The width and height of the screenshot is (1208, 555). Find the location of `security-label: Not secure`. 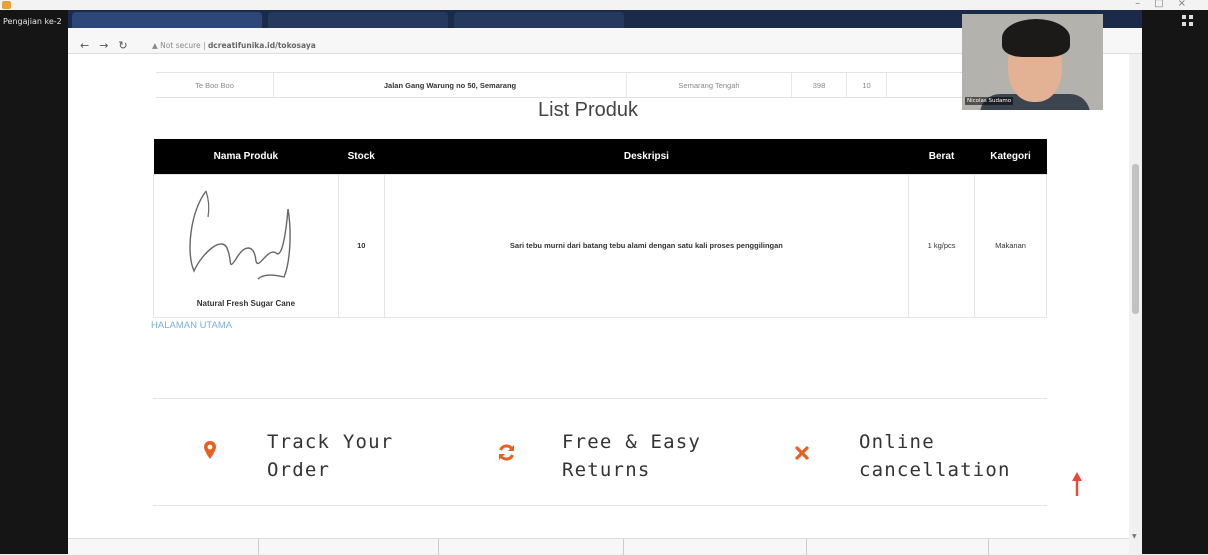

security-label: Not secure is located at coordinates (180, 45).